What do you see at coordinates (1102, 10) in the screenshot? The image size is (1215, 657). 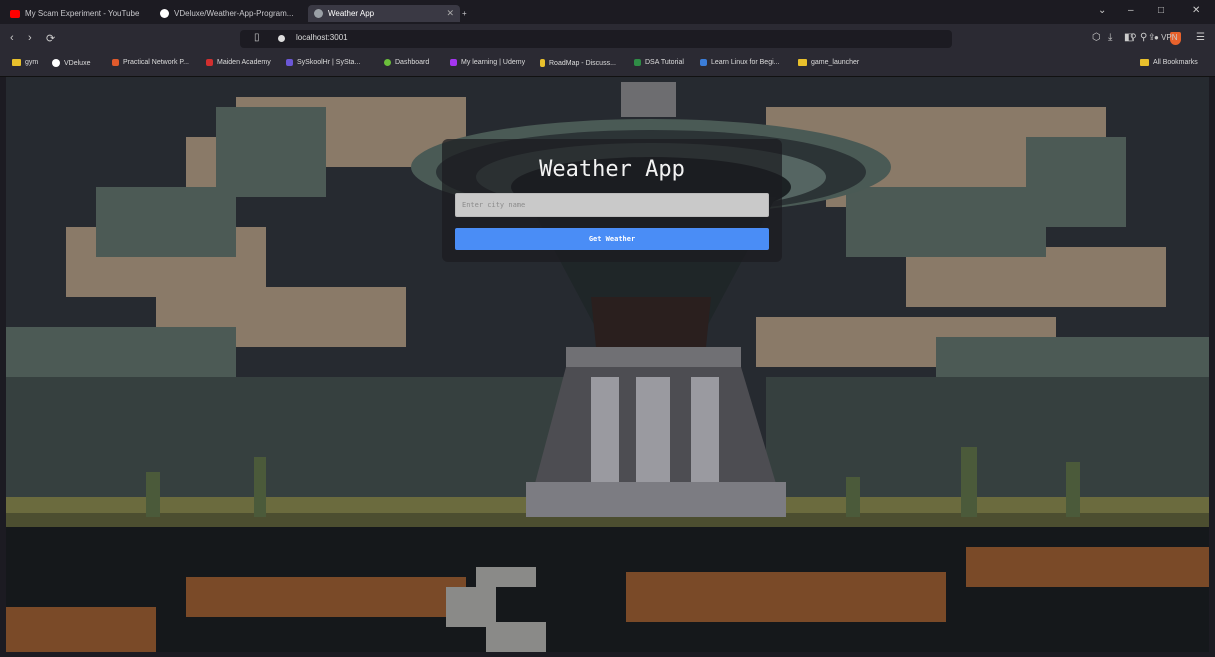 I see `list-tabs-icon: ⌄` at bounding box center [1102, 10].